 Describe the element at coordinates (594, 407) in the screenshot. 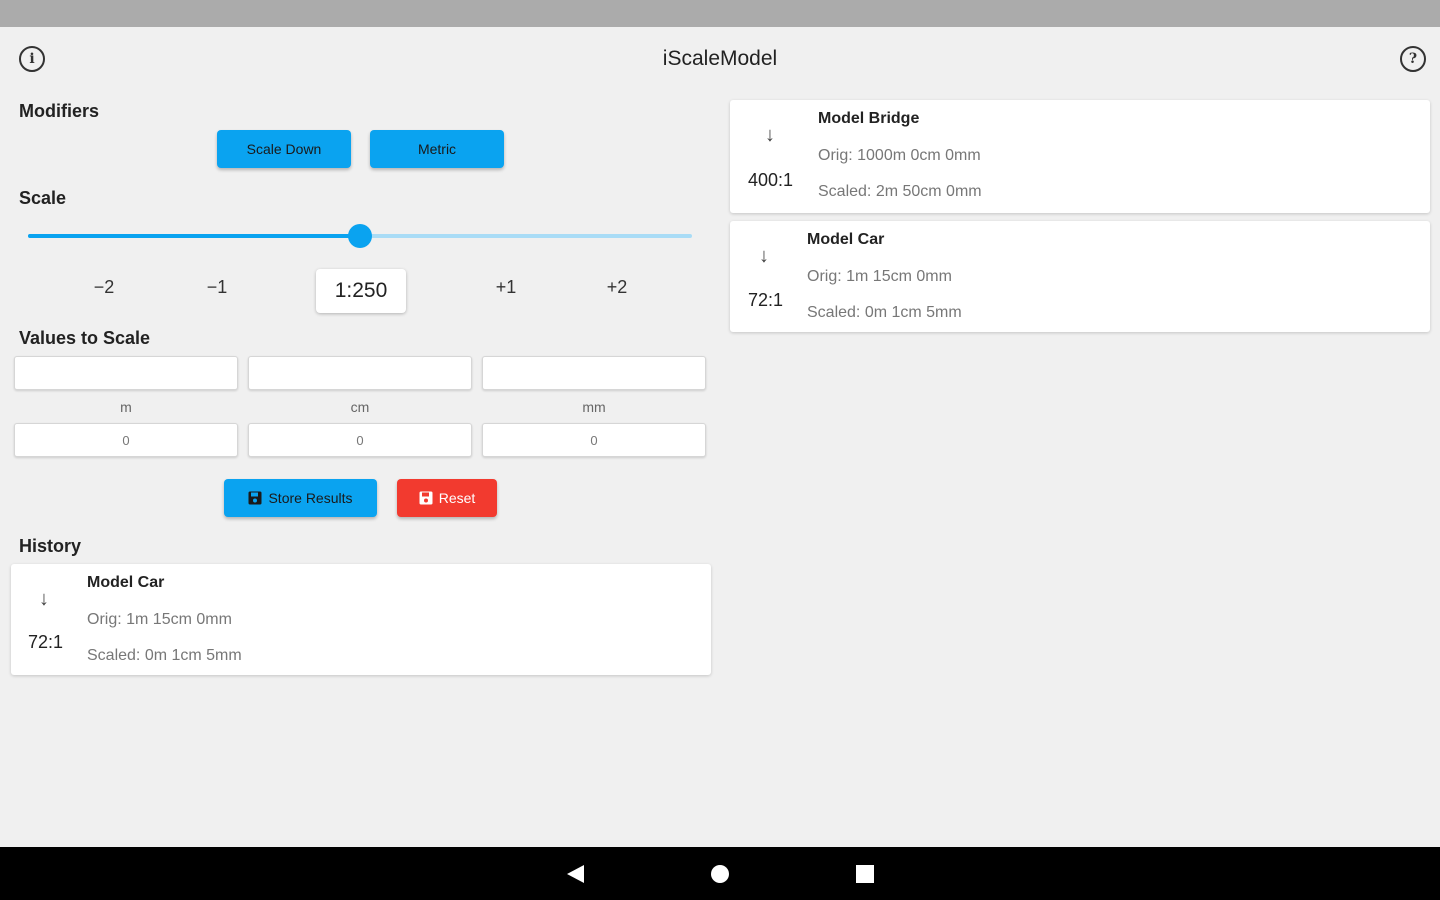

I see `unit-label-mm: mm` at that location.